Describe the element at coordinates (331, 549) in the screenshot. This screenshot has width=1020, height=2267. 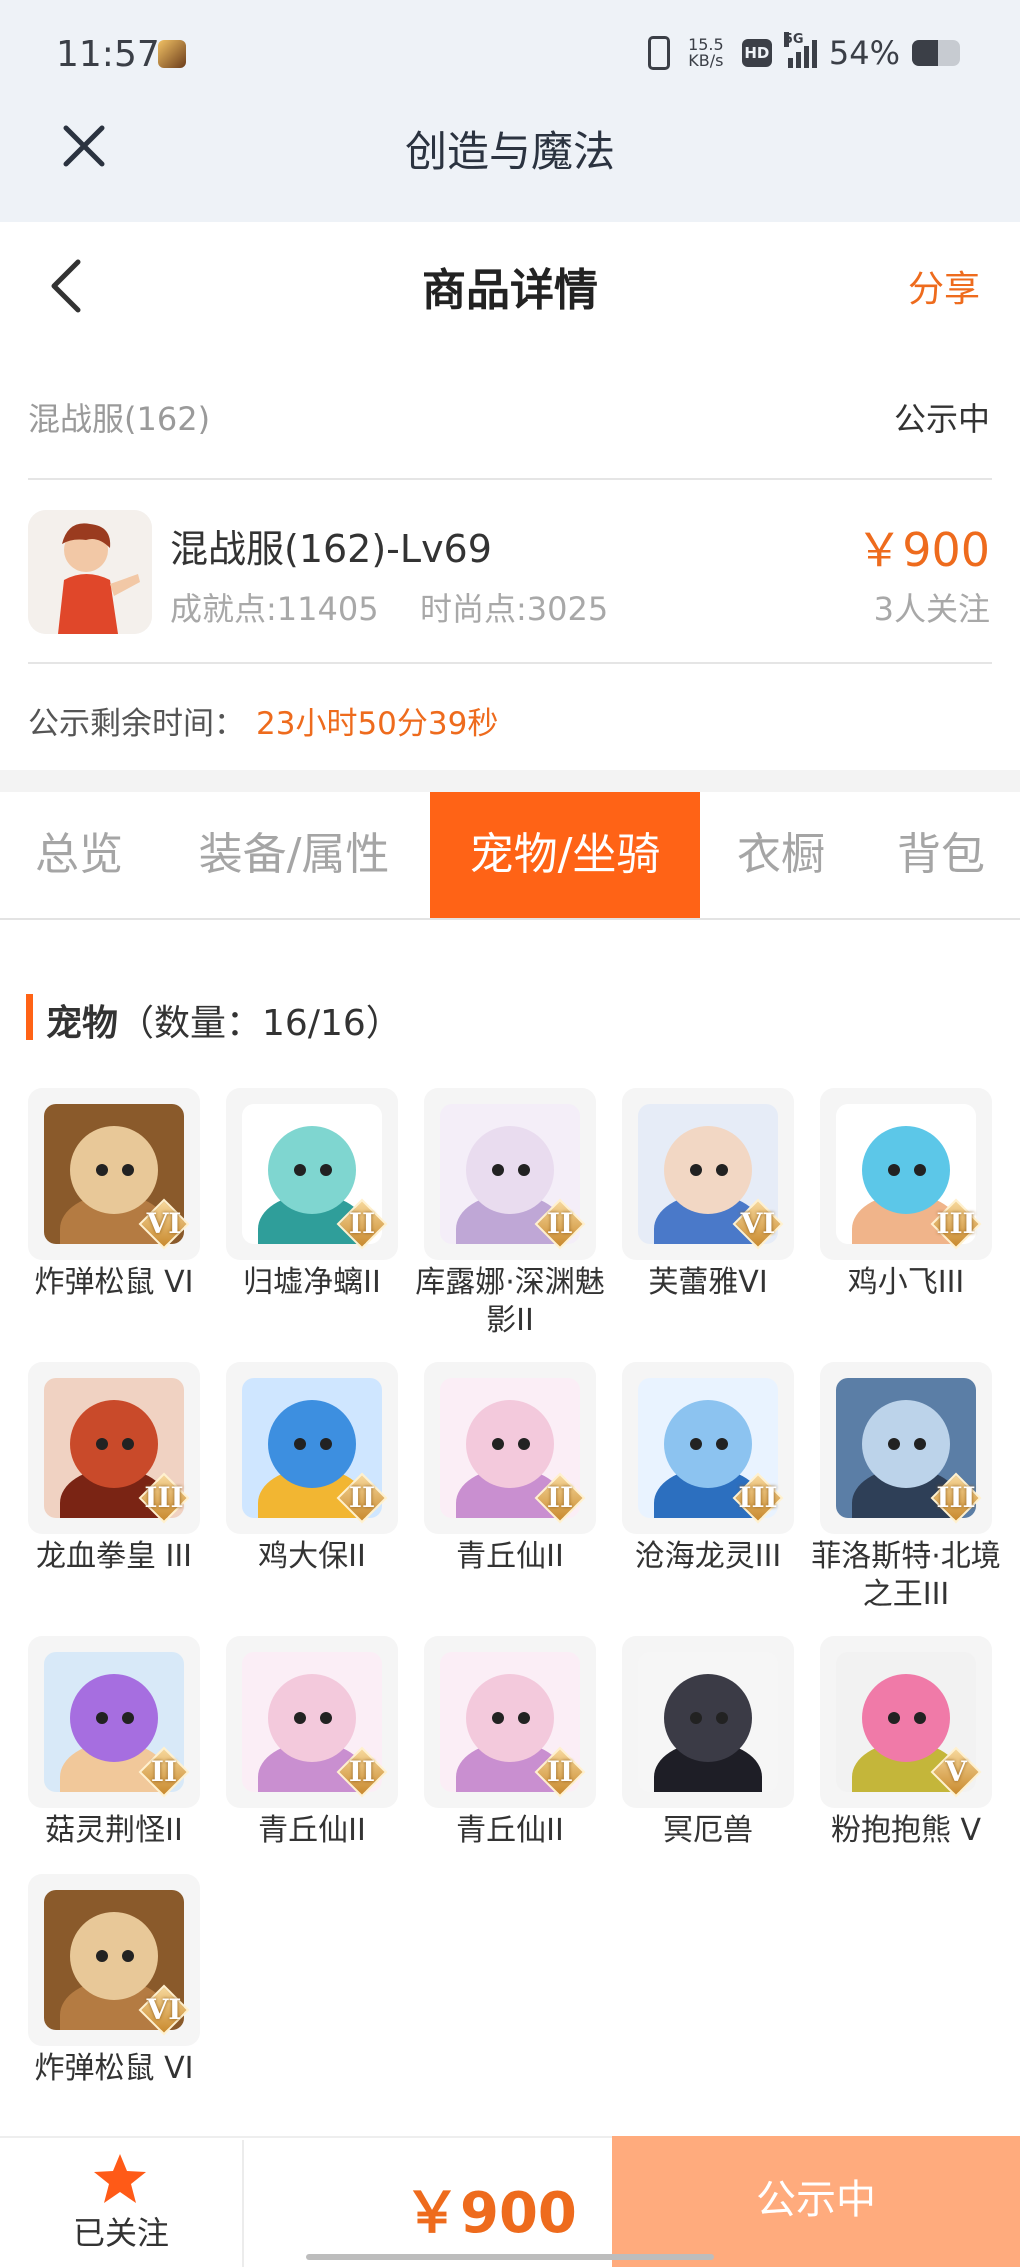
I see `character-name: 混战服(162)-Lv69` at that location.